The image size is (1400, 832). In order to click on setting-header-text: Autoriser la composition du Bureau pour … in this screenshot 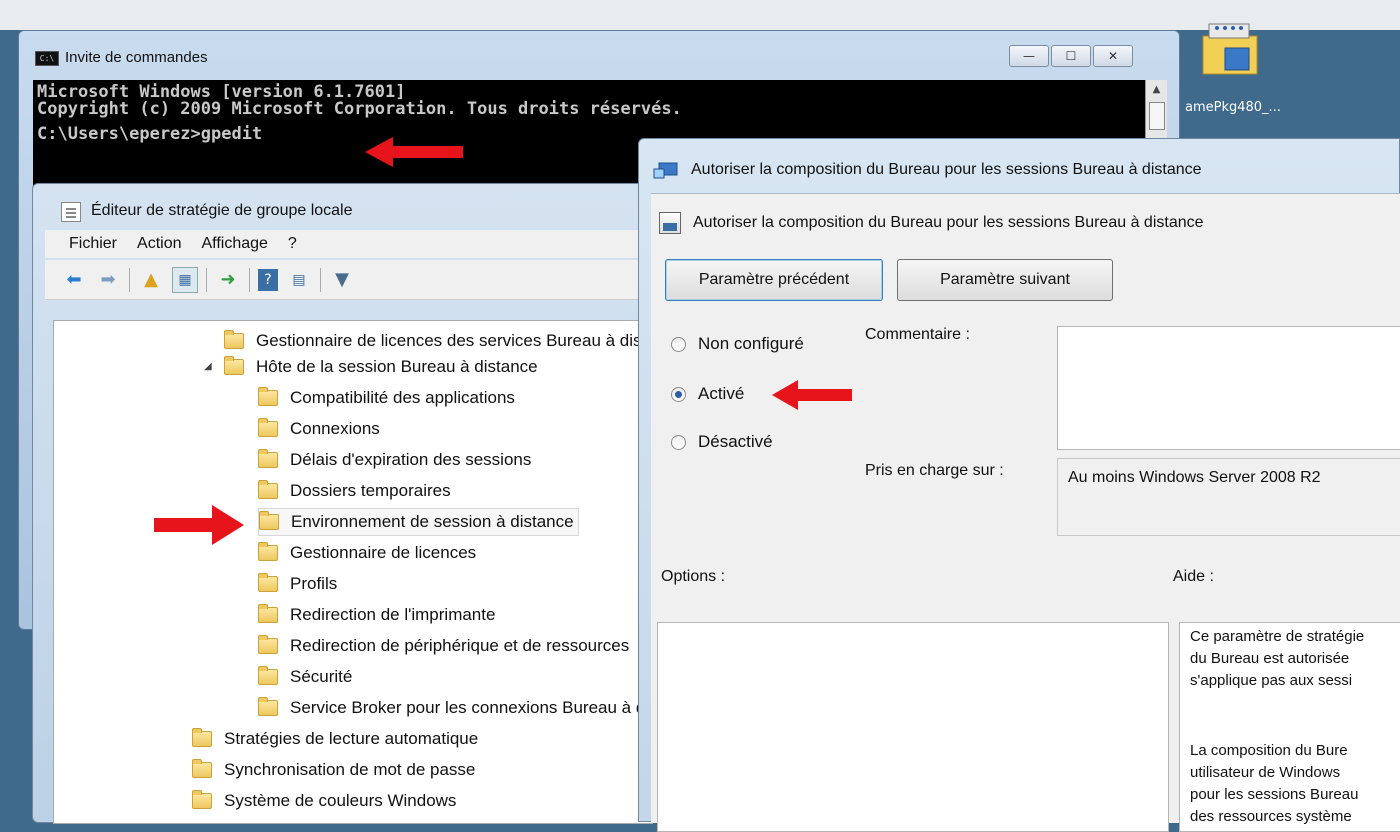, I will do `click(948, 222)`.